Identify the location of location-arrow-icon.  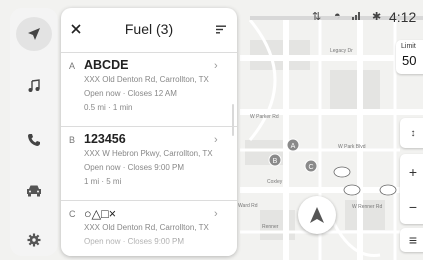
(317, 215).